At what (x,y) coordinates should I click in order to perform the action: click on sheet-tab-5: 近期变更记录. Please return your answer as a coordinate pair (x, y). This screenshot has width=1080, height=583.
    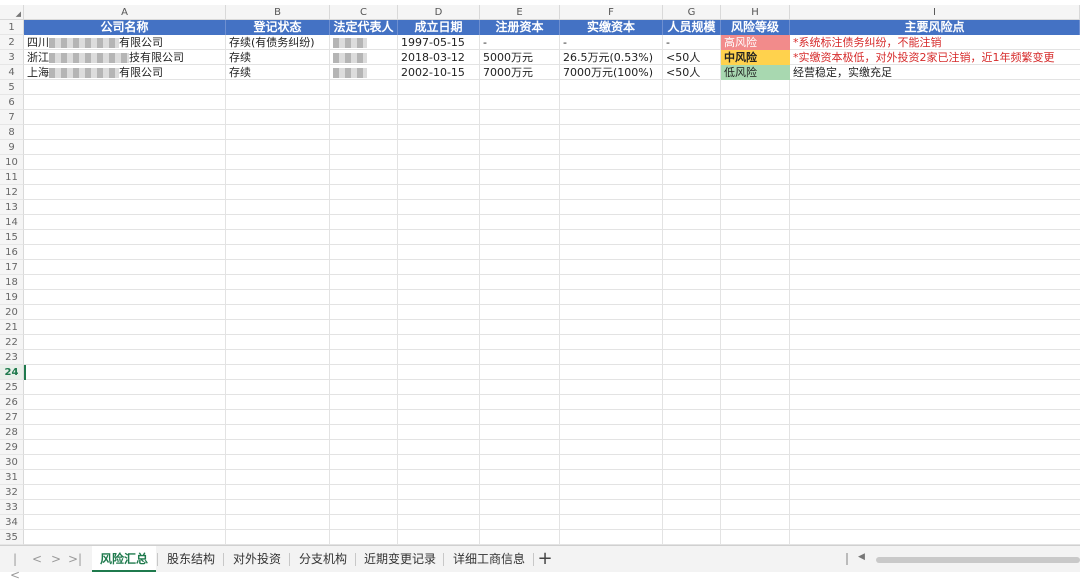
    Looking at the image, I should click on (400, 559).